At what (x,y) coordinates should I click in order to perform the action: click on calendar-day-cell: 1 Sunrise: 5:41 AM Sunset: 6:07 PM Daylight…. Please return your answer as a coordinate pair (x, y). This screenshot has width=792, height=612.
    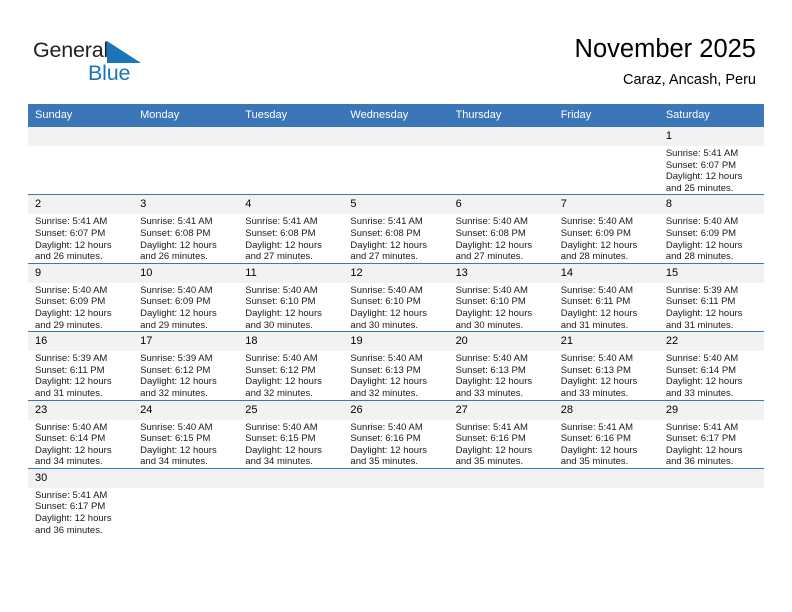
    Looking at the image, I should click on (711, 160).